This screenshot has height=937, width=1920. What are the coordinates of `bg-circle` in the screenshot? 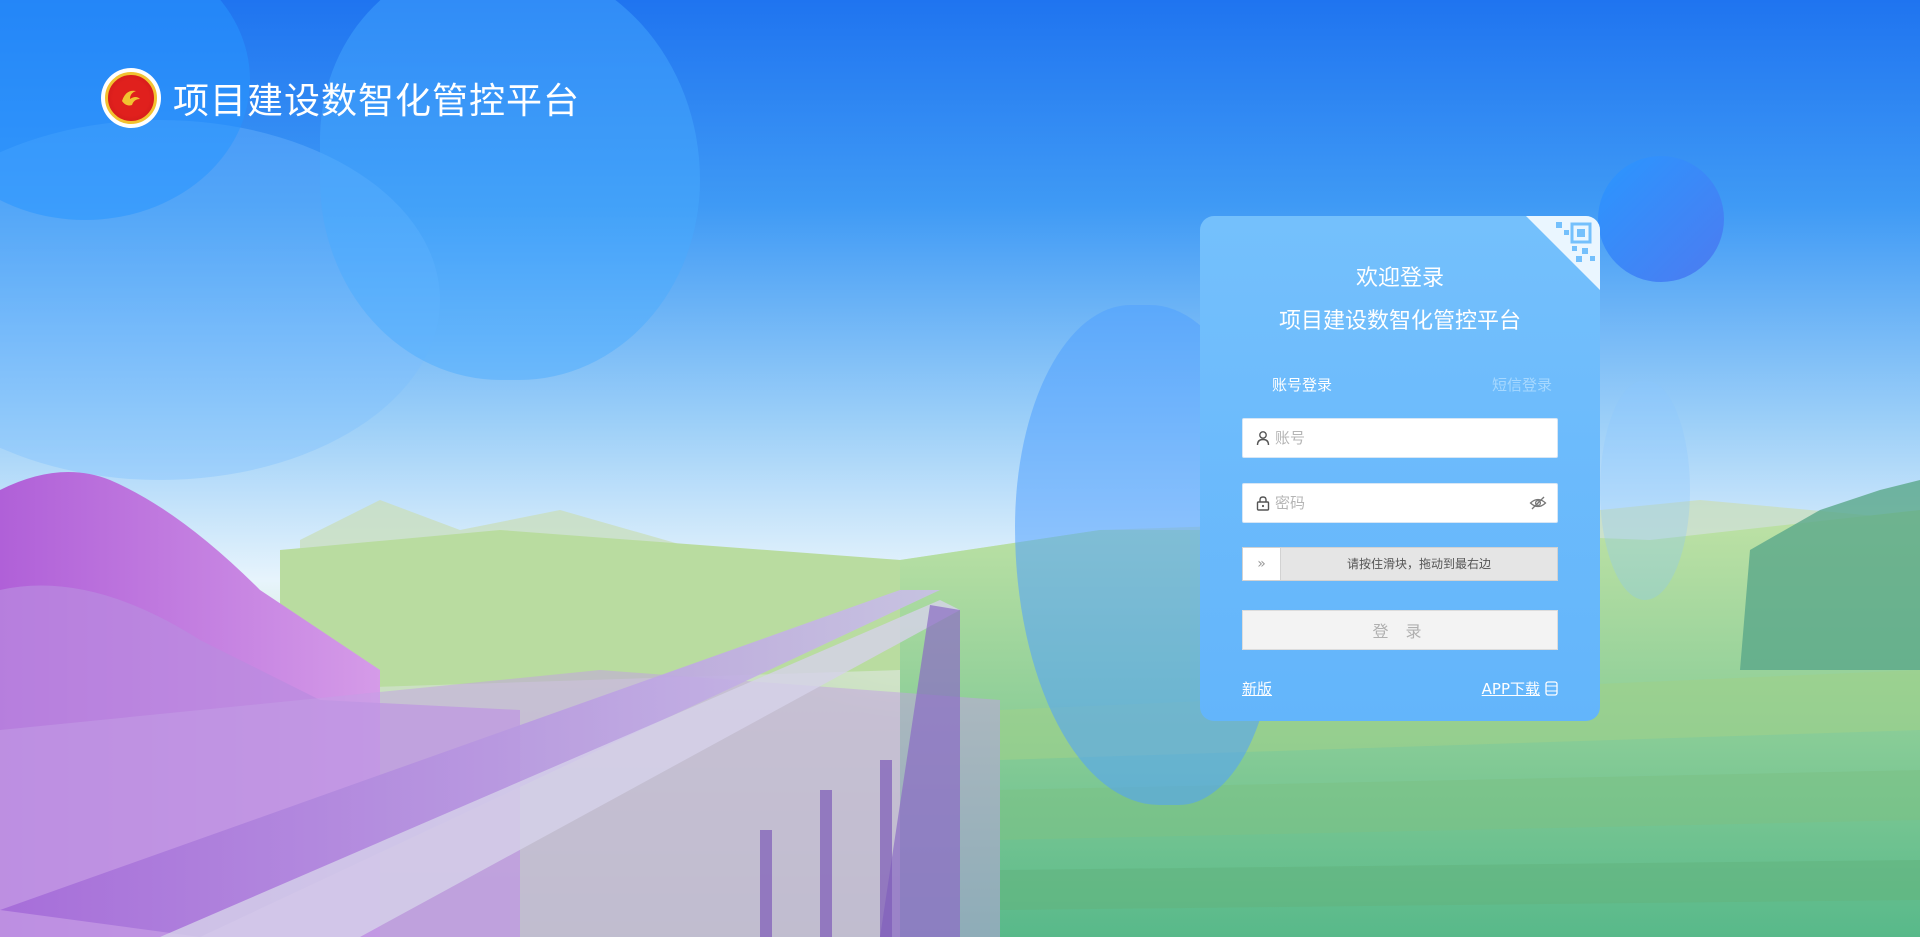 It's located at (1661, 219).